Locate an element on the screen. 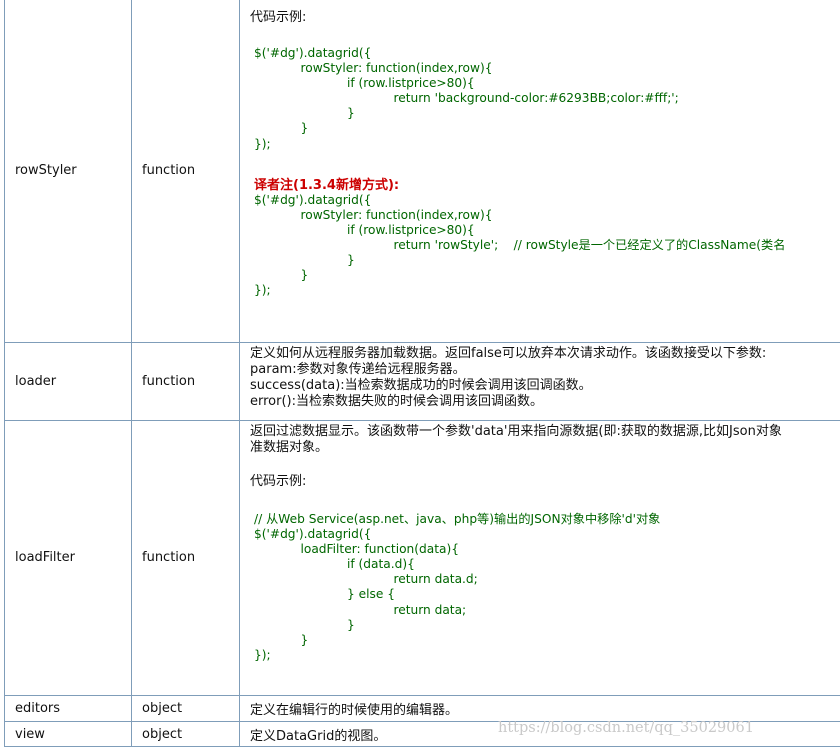  description-text: 定义在编辑行的时候使用的编辑器。 is located at coordinates (354, 710).